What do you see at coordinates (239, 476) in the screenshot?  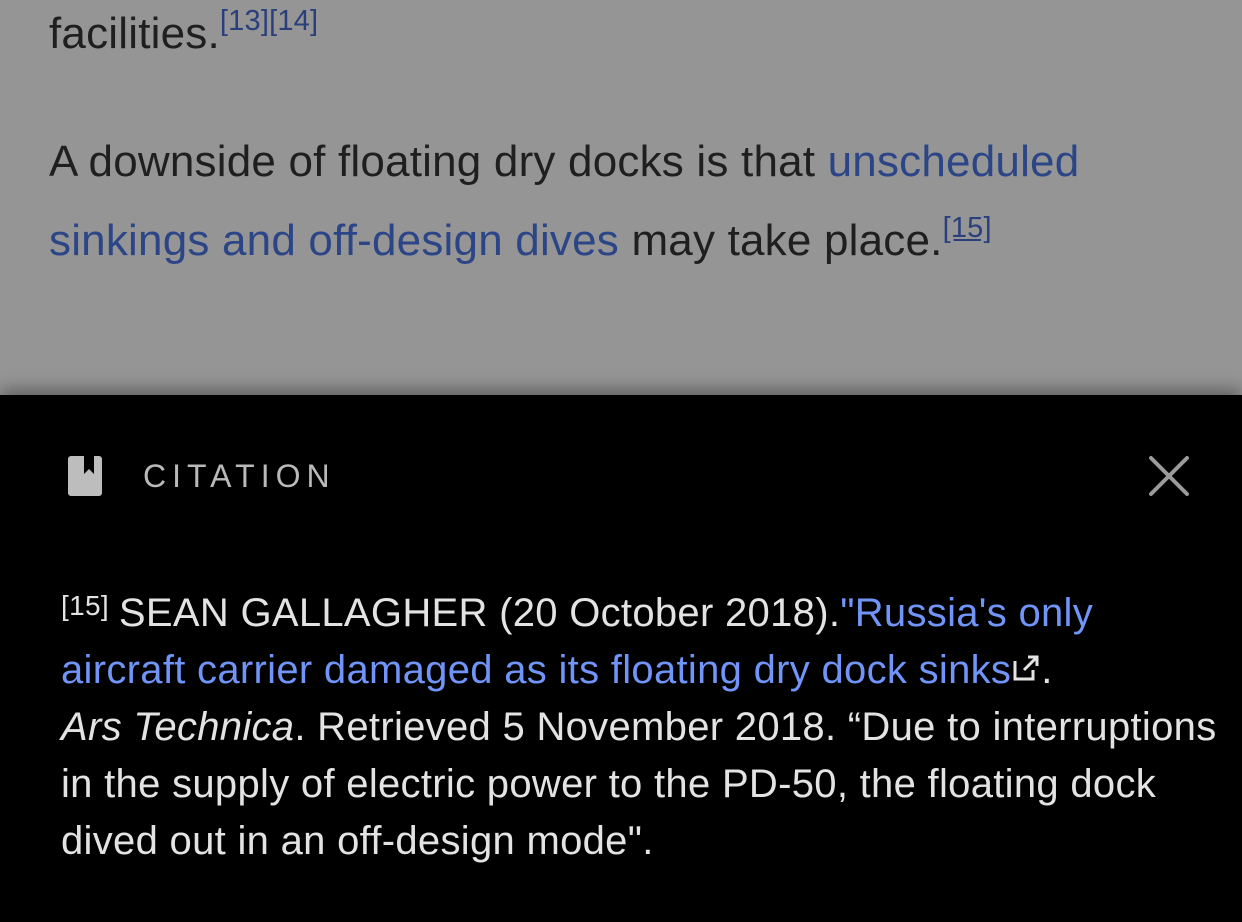 I see `panel-title: CITATION` at bounding box center [239, 476].